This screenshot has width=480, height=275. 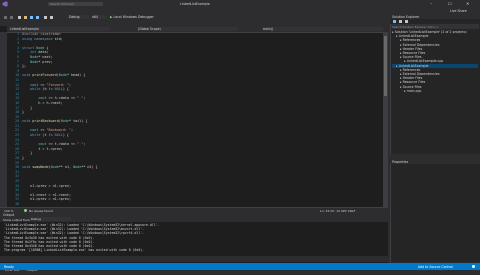 I want to click on platform-dropdown: x64, so click(x=98, y=17).